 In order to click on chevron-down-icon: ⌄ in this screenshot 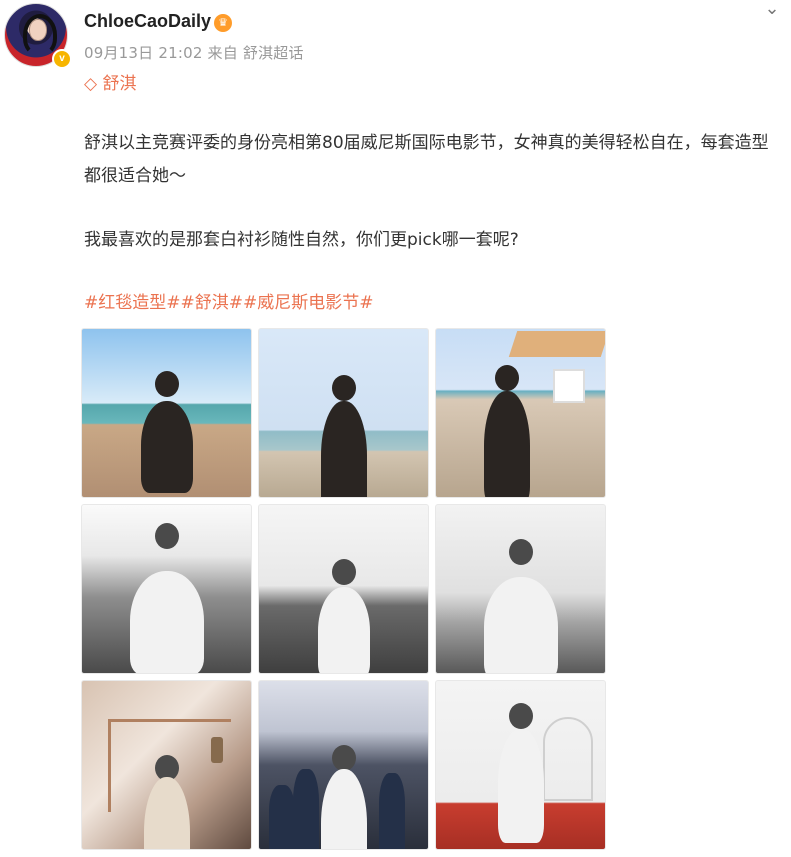, I will do `click(772, 9)`.